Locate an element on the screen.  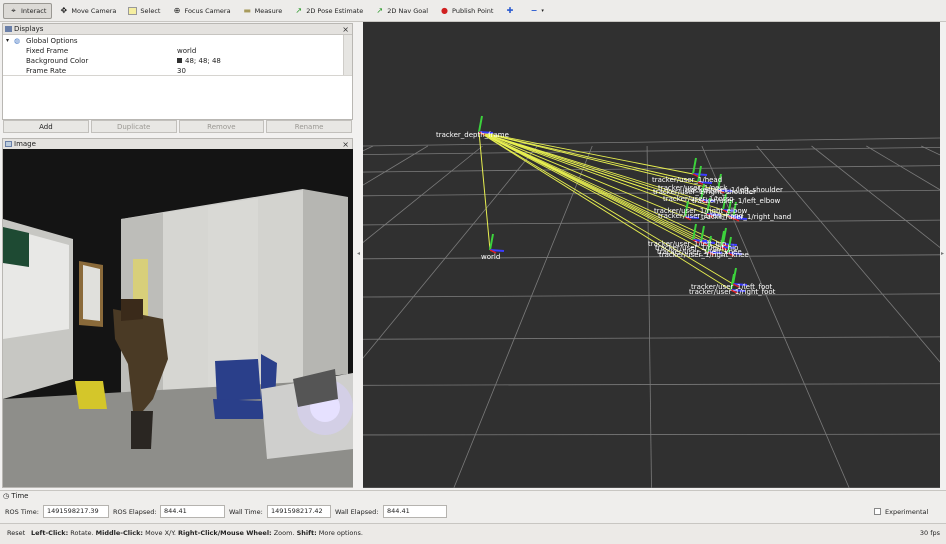
displays-scrollbar is located at coordinates (347, 55).